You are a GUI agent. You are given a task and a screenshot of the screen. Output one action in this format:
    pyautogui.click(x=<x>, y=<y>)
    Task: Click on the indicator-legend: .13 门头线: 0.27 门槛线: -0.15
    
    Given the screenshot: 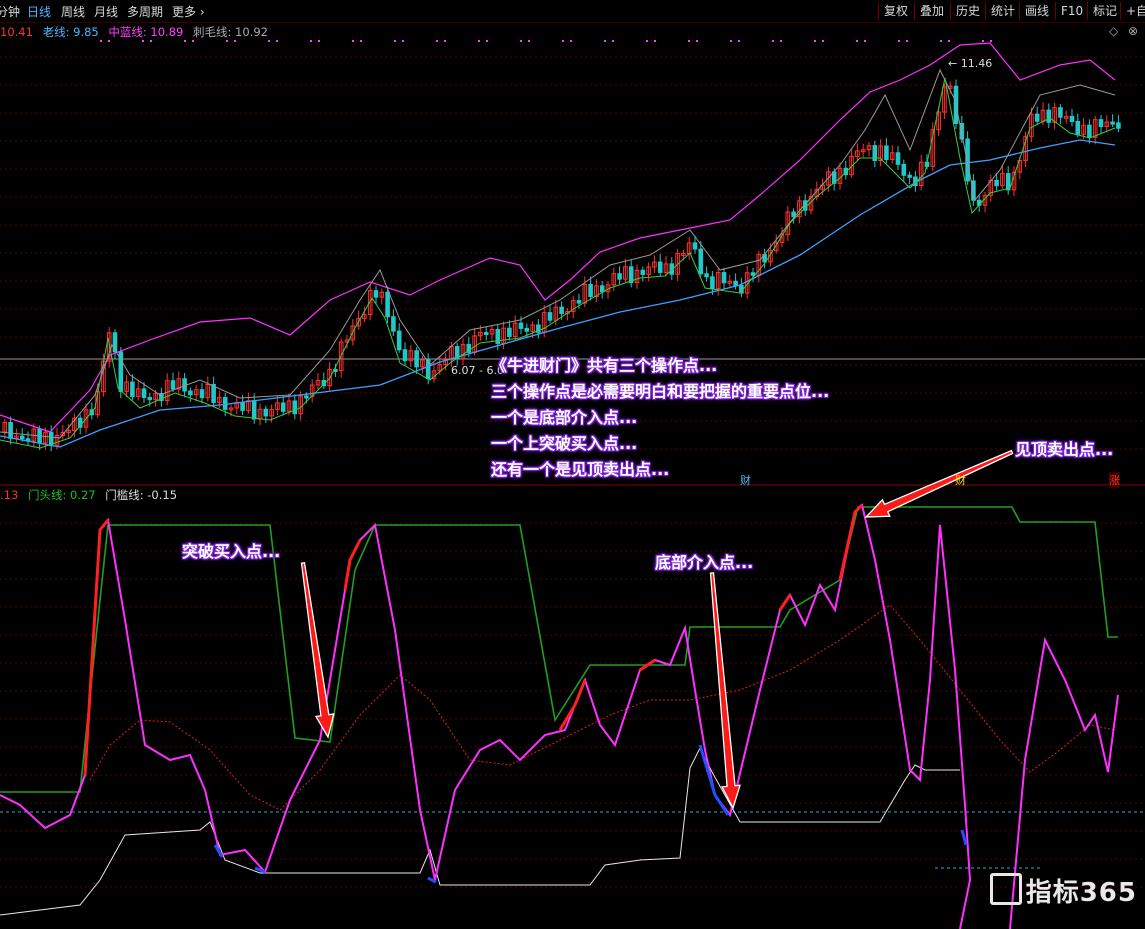 What is the action you would take?
    pyautogui.click(x=91, y=495)
    